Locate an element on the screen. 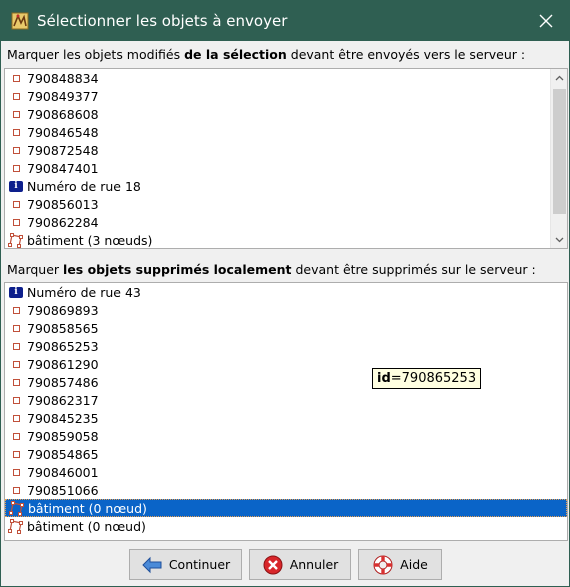 The height and width of the screenshot is (587, 570). scroll-up-button is located at coordinates (559, 77).